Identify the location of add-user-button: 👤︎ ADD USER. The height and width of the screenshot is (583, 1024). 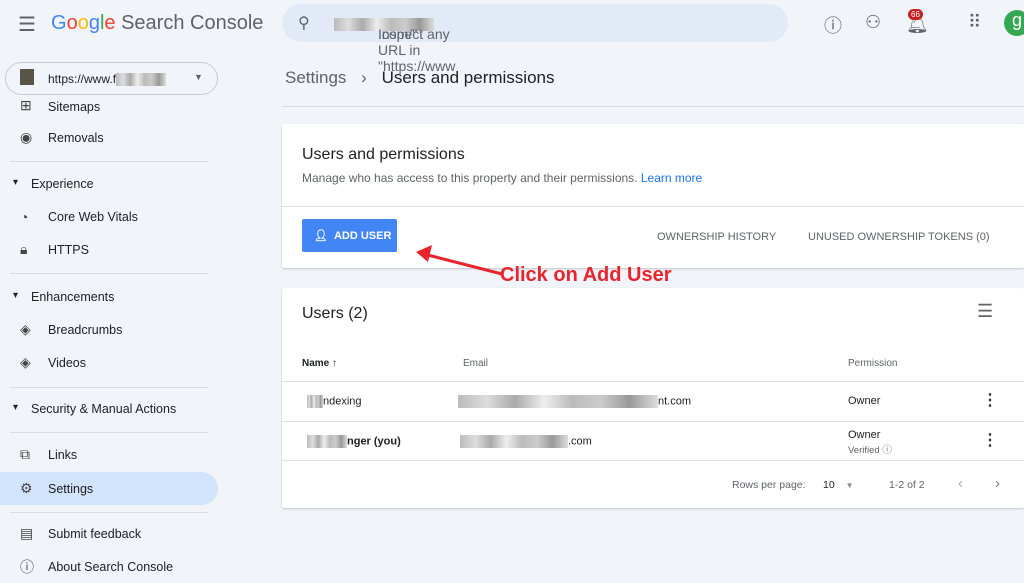
(349, 235).